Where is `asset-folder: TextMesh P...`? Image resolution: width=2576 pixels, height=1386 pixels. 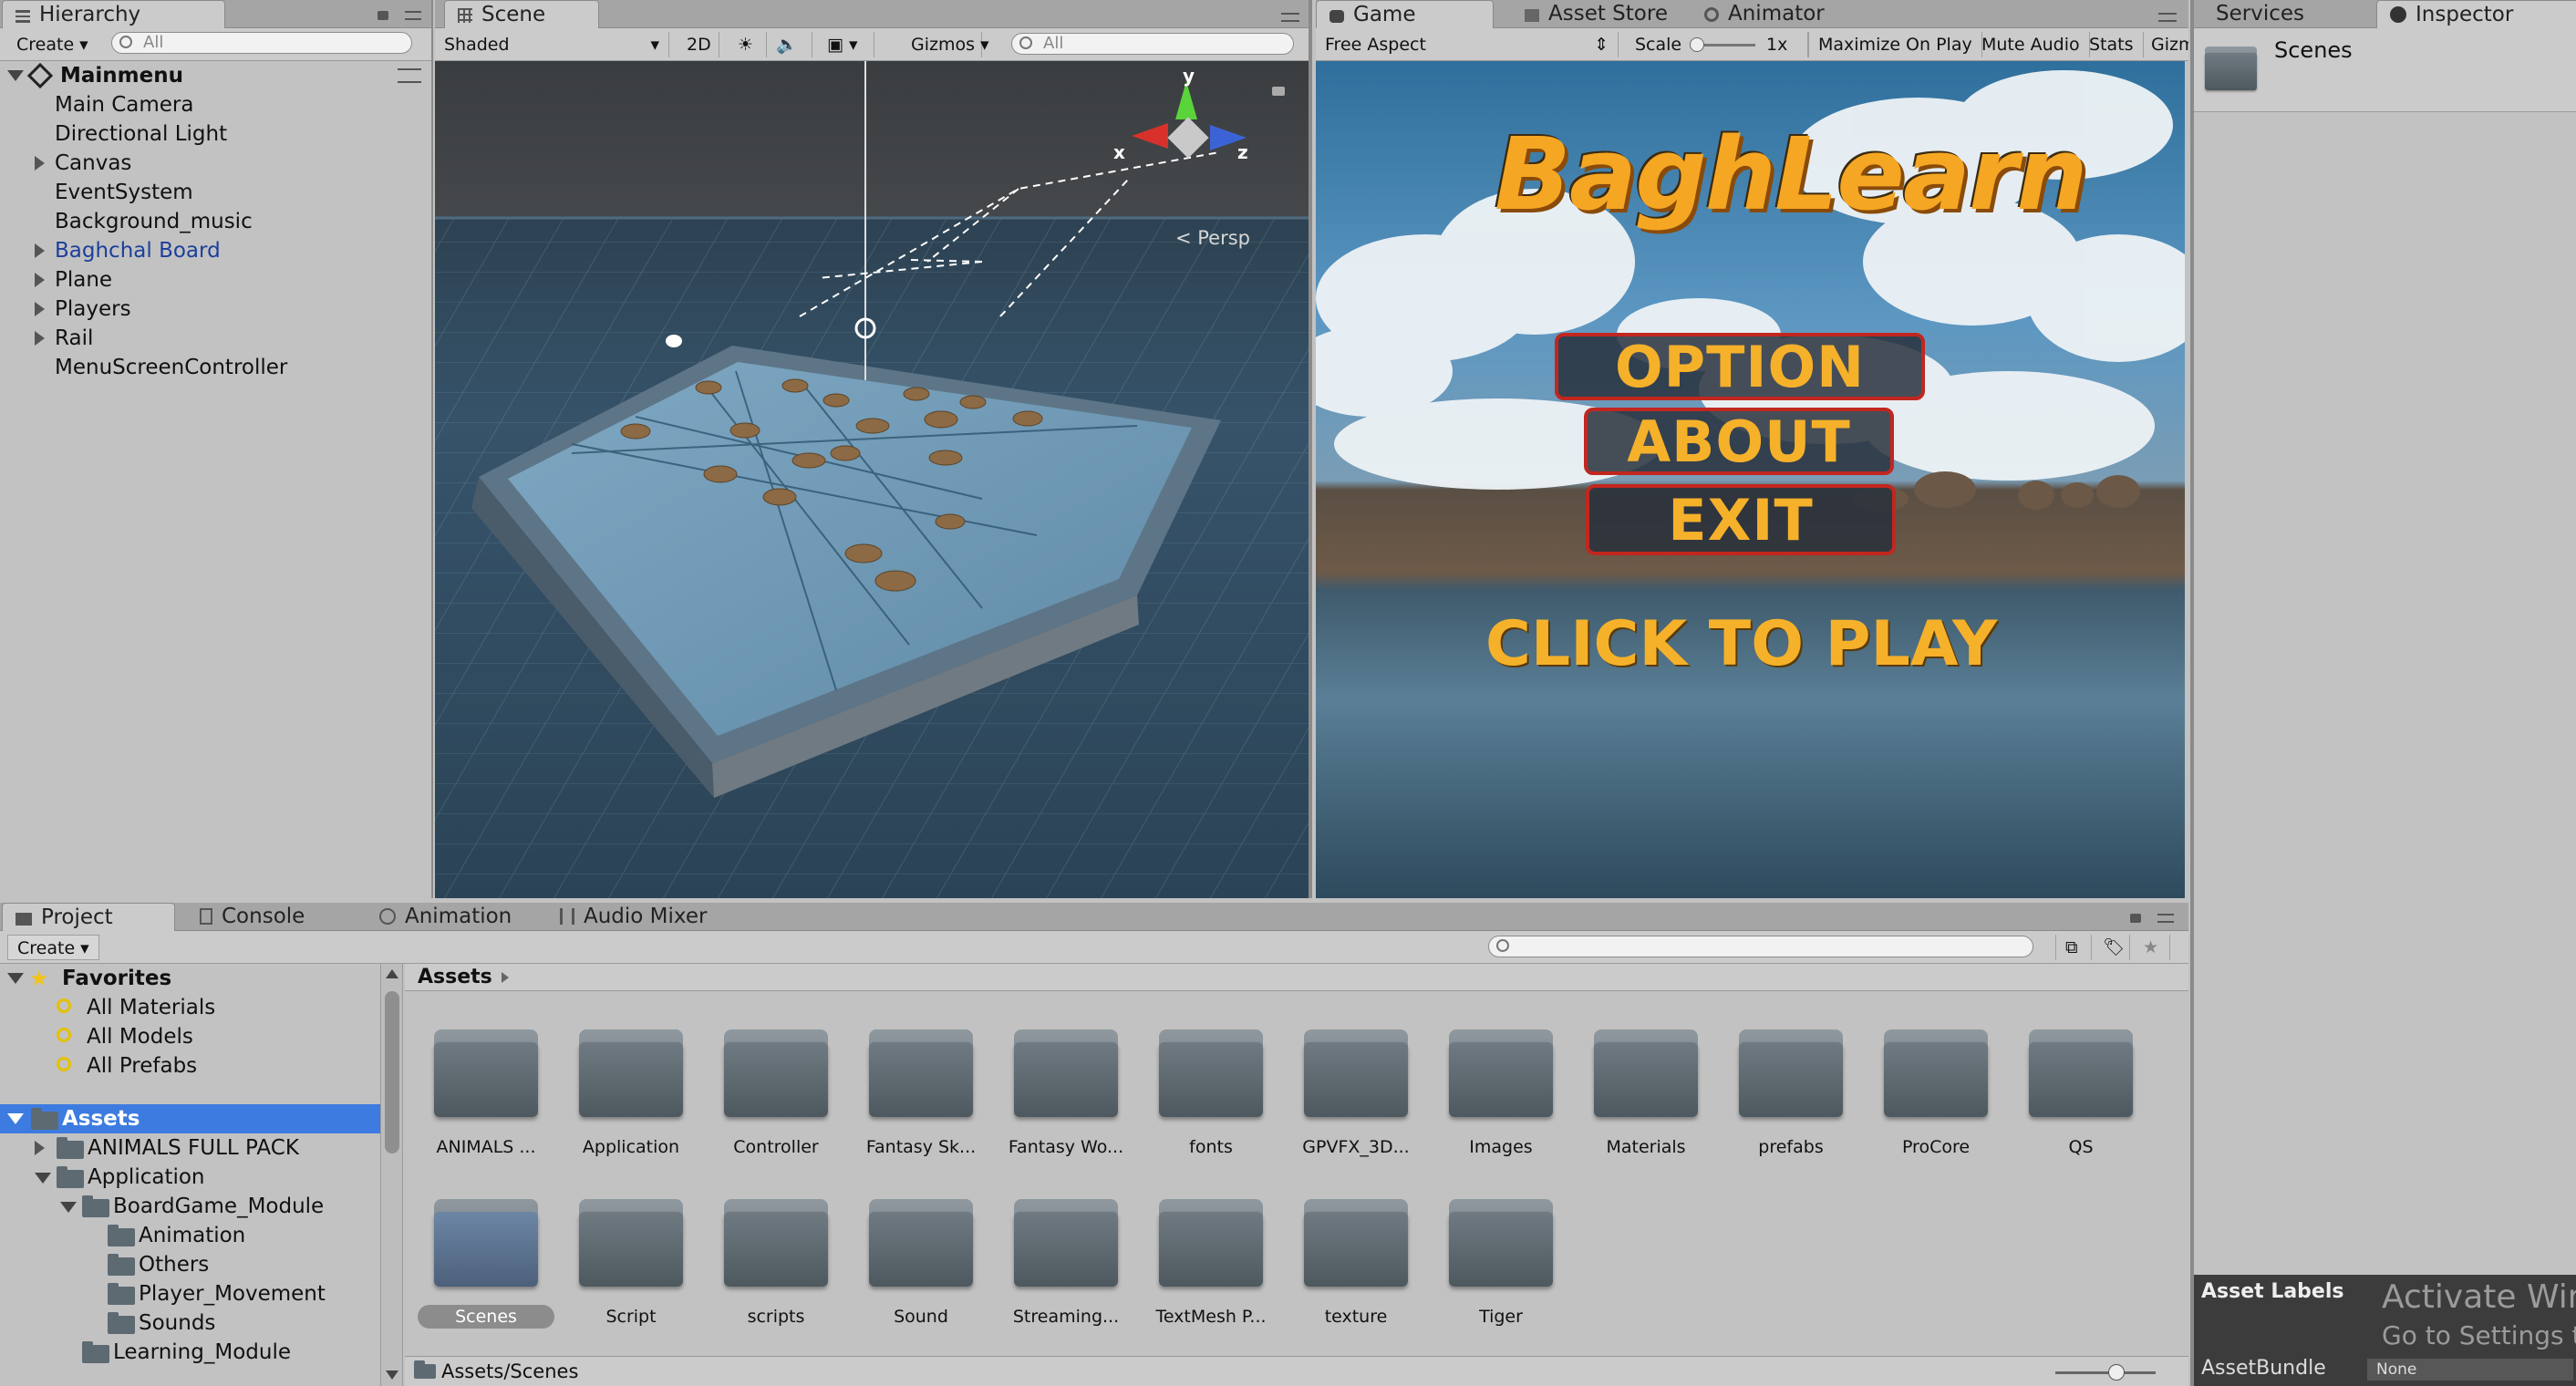 asset-folder: TextMesh P... is located at coordinates (1211, 1267).